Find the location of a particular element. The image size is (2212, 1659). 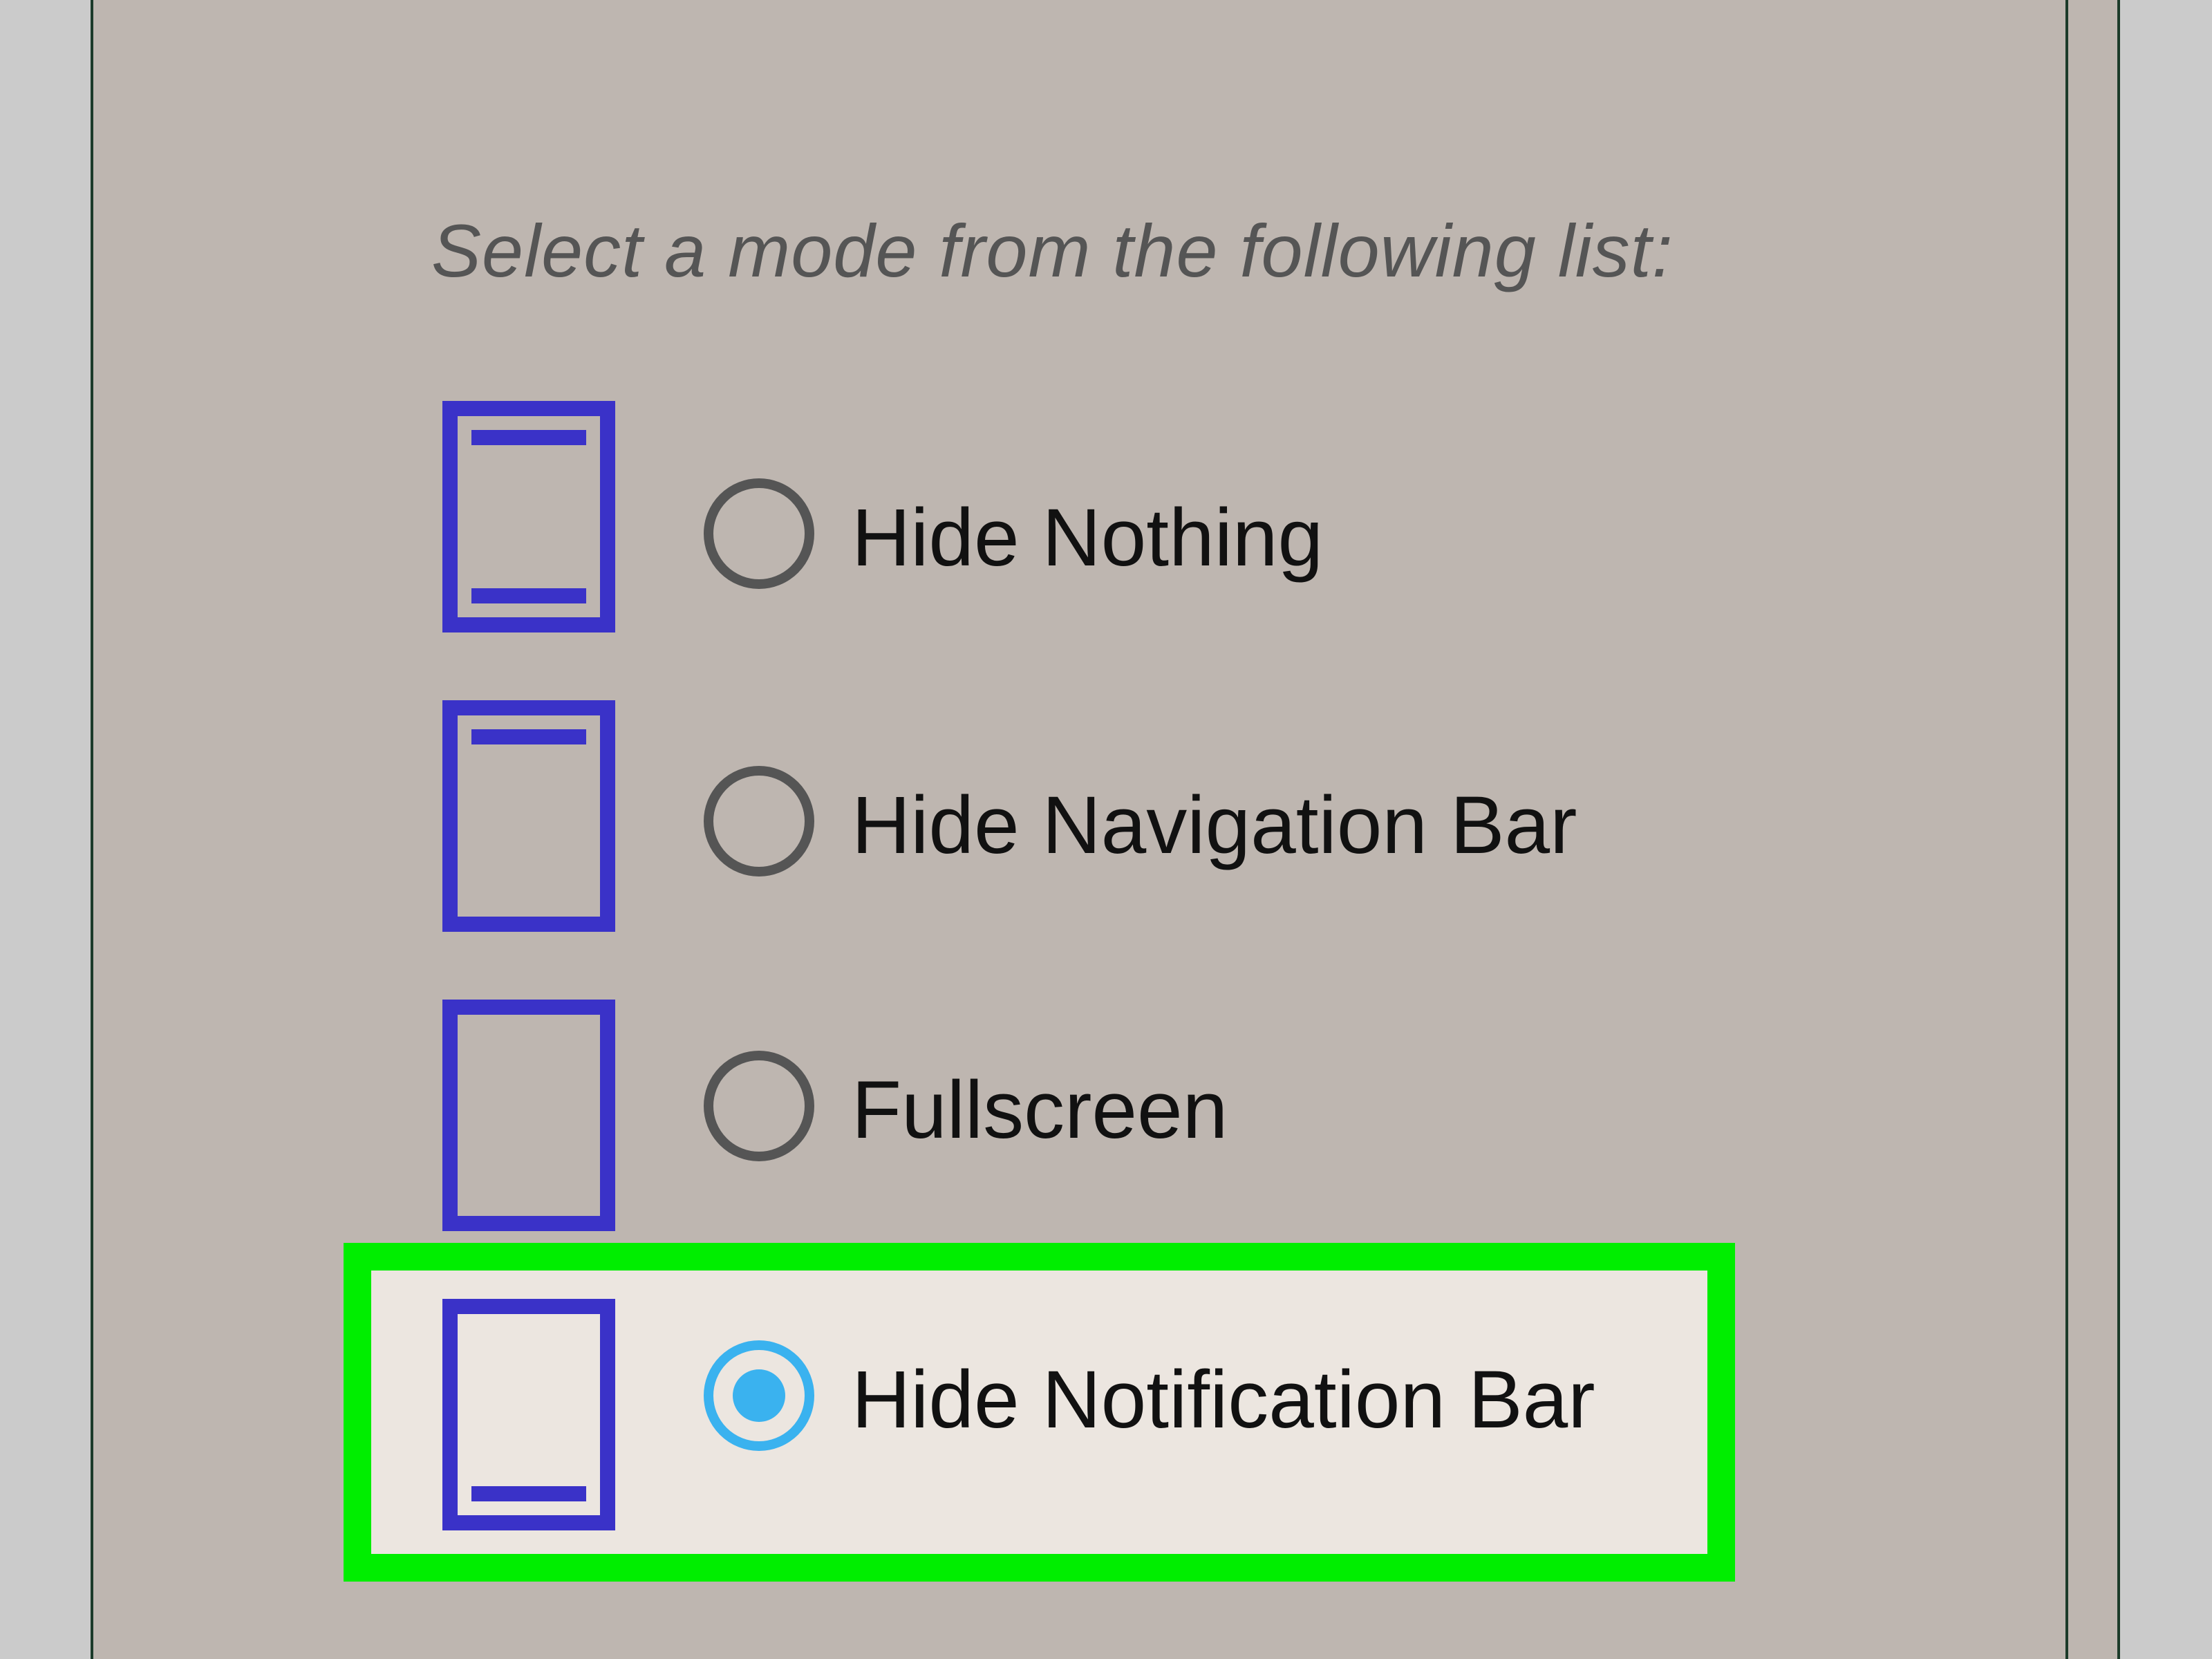

mode-option-fullscreen: Fullscreen is located at coordinates (1106, 1117).